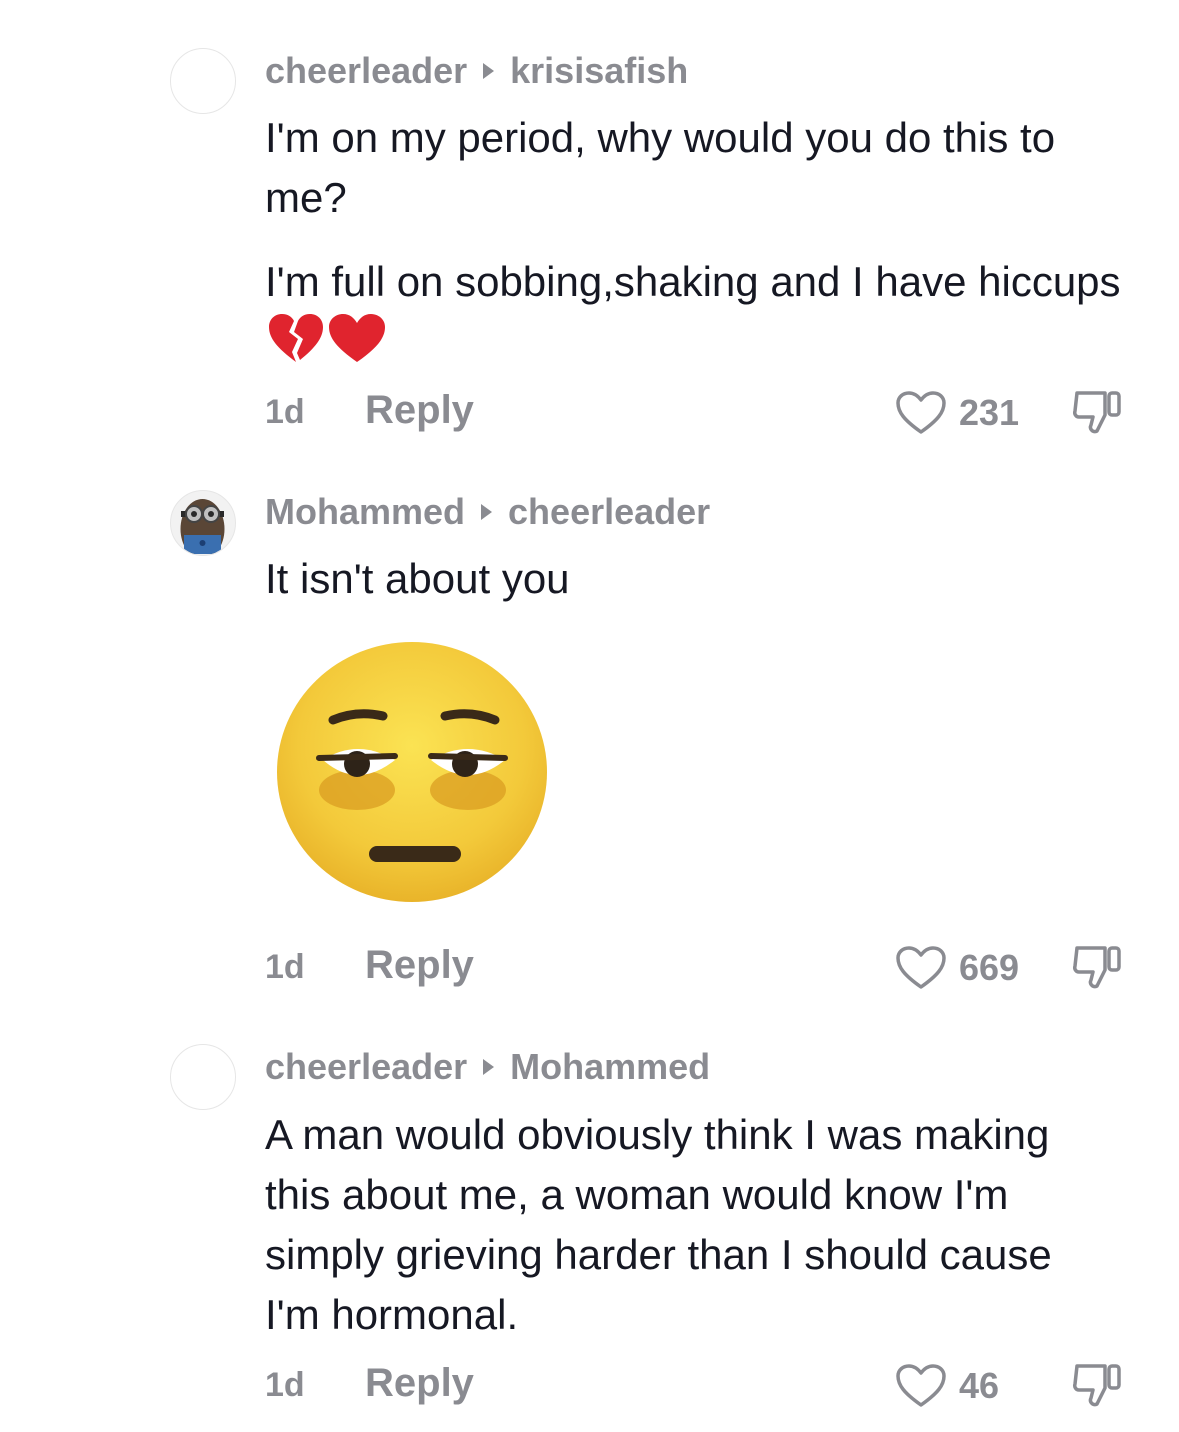 The image size is (1179, 1432). I want to click on like-count: 669, so click(989, 967).